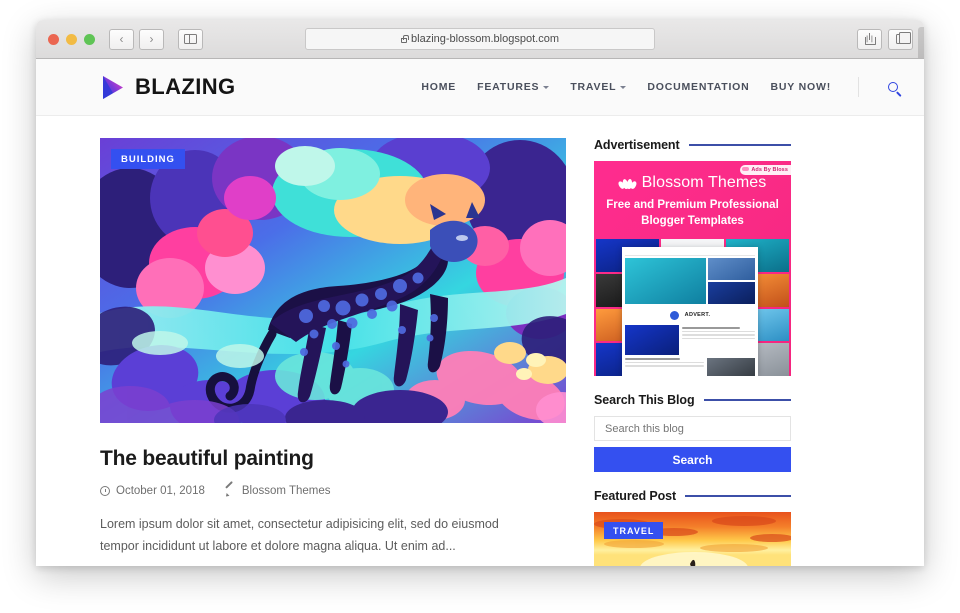 The width and height of the screenshot is (960, 613). Describe the element at coordinates (634, 530) in the screenshot. I see `featured-post-badge: TRAVEL` at that location.